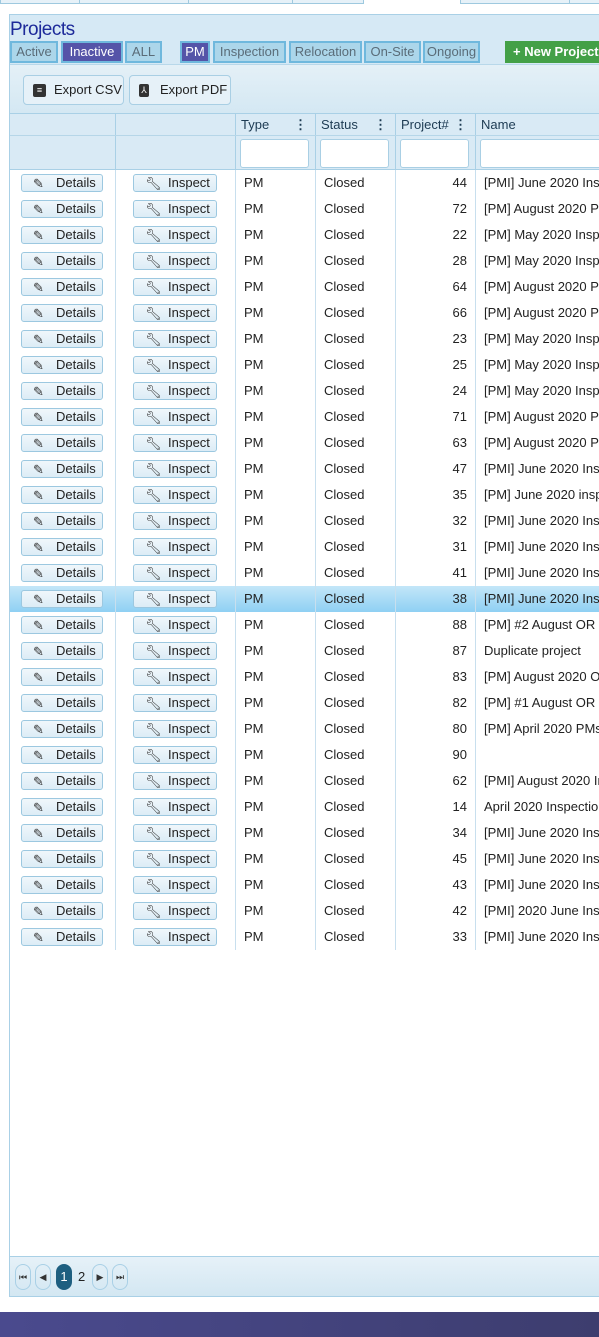 Image resolution: width=599 pixels, height=1337 pixels. What do you see at coordinates (356, 124) in the screenshot?
I see `header-status: Status ⋮` at bounding box center [356, 124].